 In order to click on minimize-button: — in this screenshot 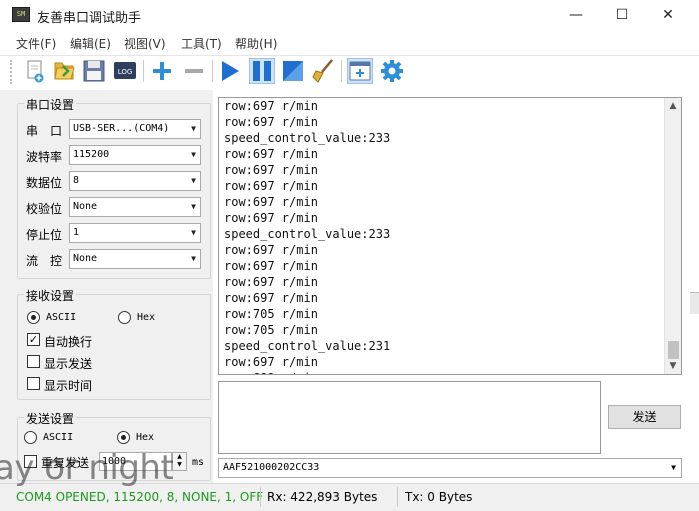, I will do `click(576, 15)`.